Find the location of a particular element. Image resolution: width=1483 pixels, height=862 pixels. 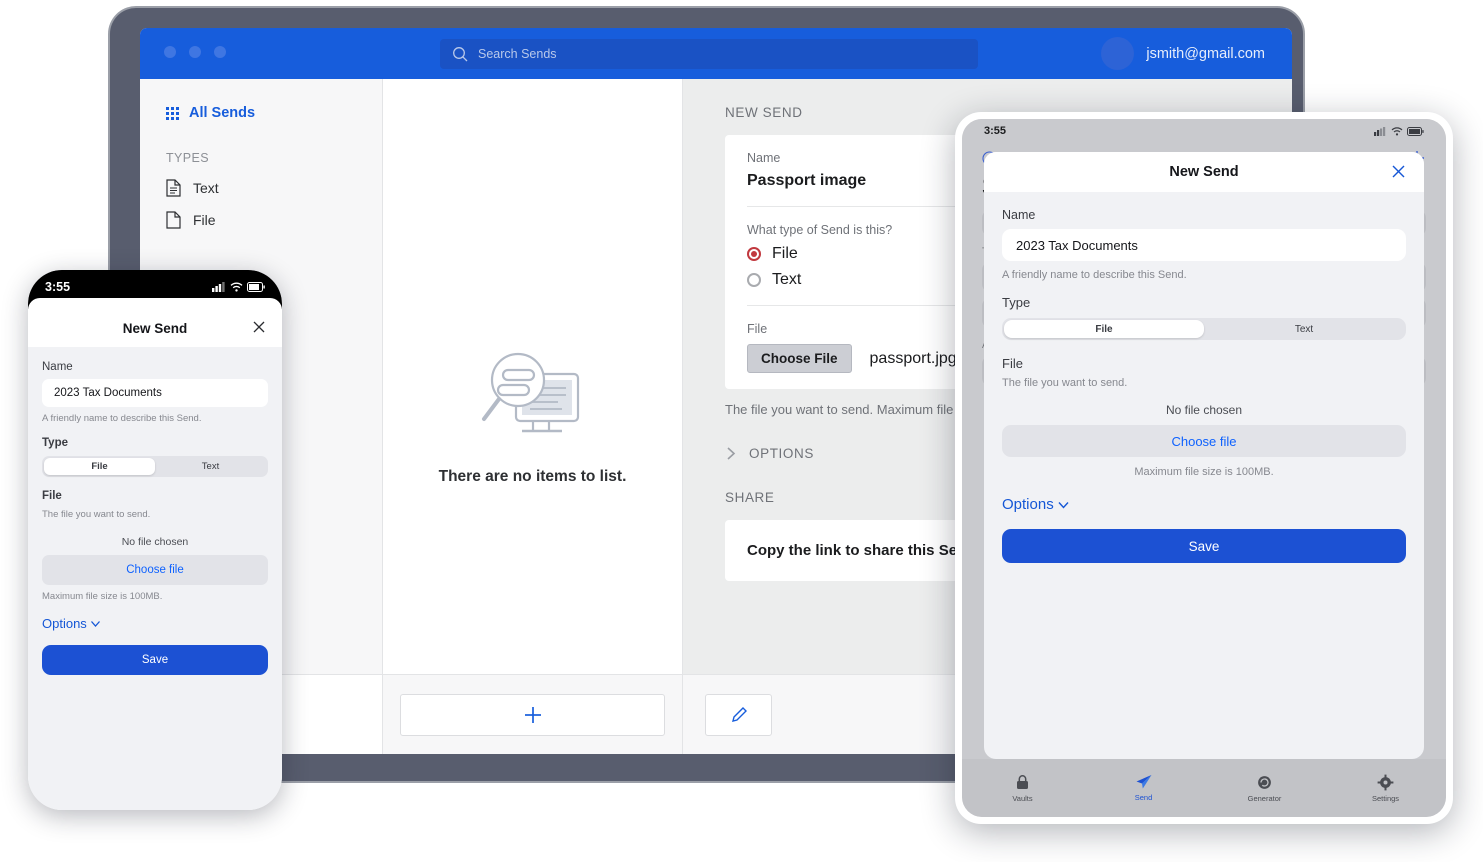

tablet-close-button is located at coordinates (1398, 174).